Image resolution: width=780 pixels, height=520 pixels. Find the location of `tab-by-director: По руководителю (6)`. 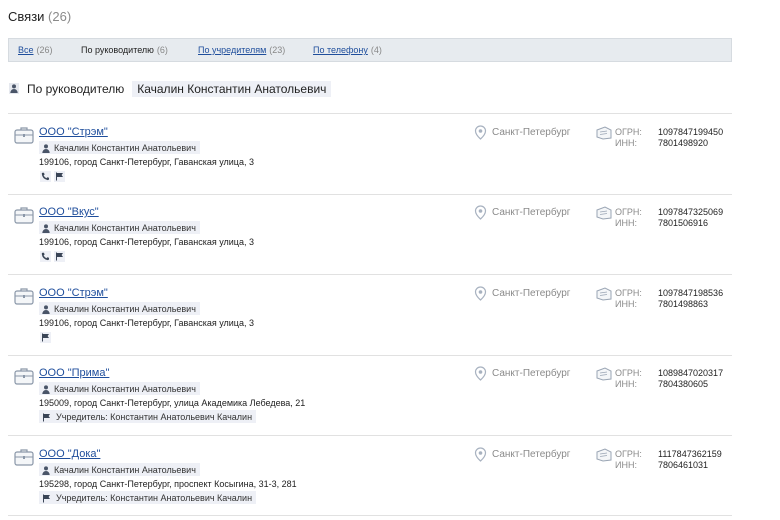

tab-by-director: По руководителю (6) is located at coordinates (124, 50).